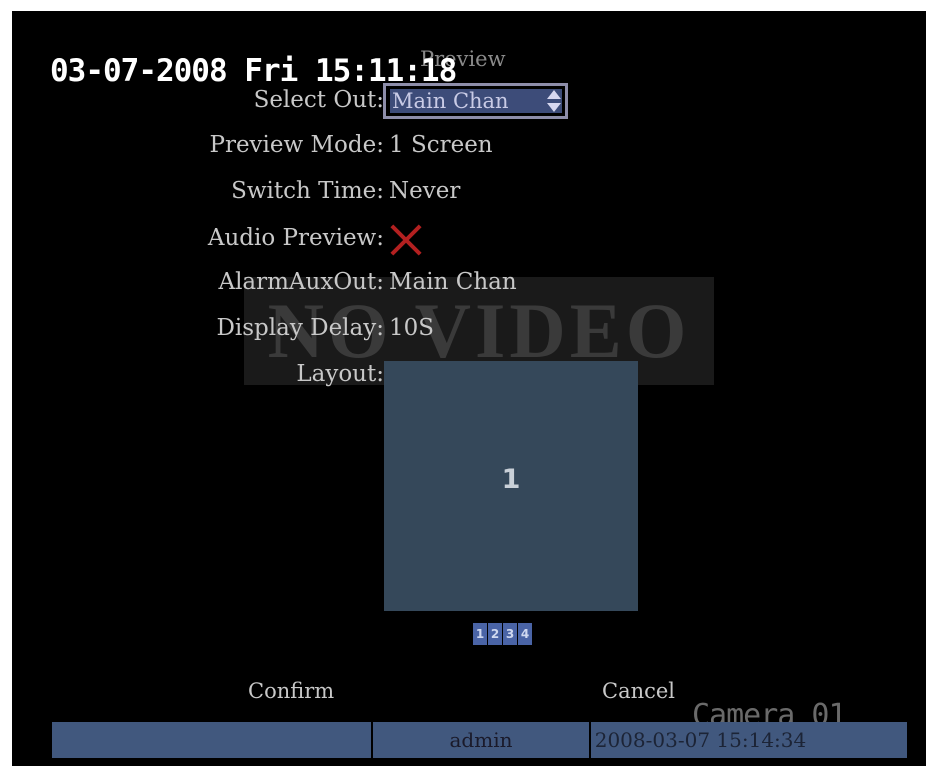  What do you see at coordinates (301, 282) in the screenshot?
I see `alarm-aux-out-label: AlarmAuxOut:` at bounding box center [301, 282].